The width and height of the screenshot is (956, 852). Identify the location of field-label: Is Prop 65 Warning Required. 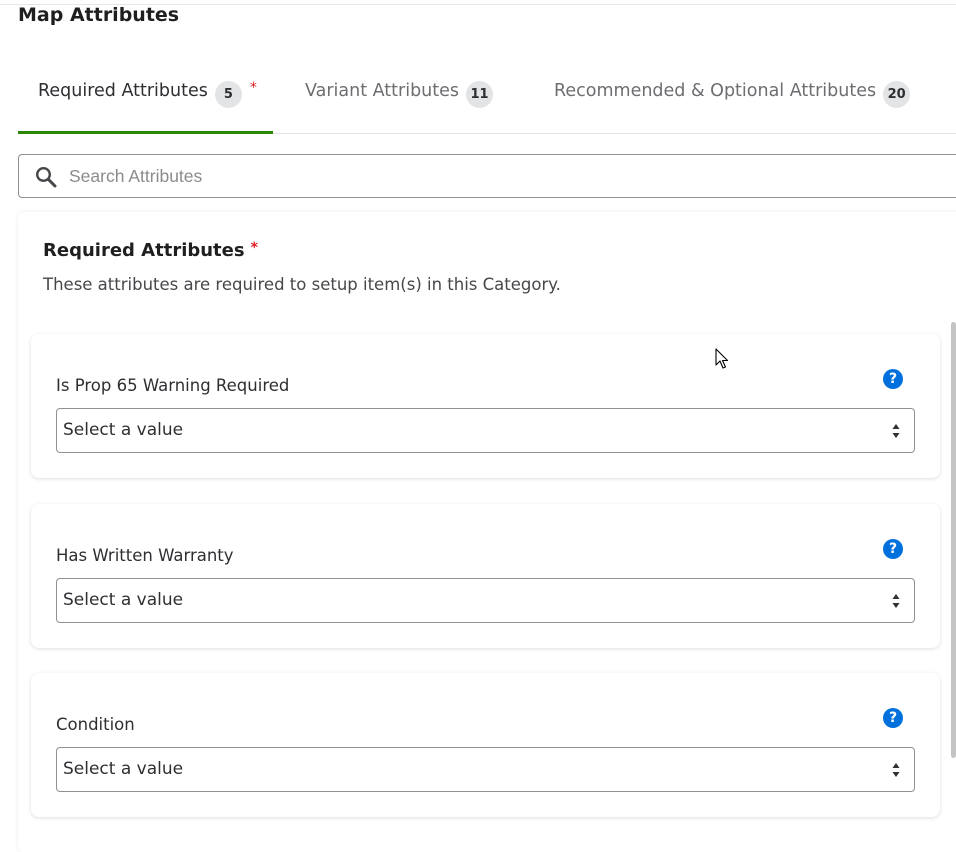
(173, 385).